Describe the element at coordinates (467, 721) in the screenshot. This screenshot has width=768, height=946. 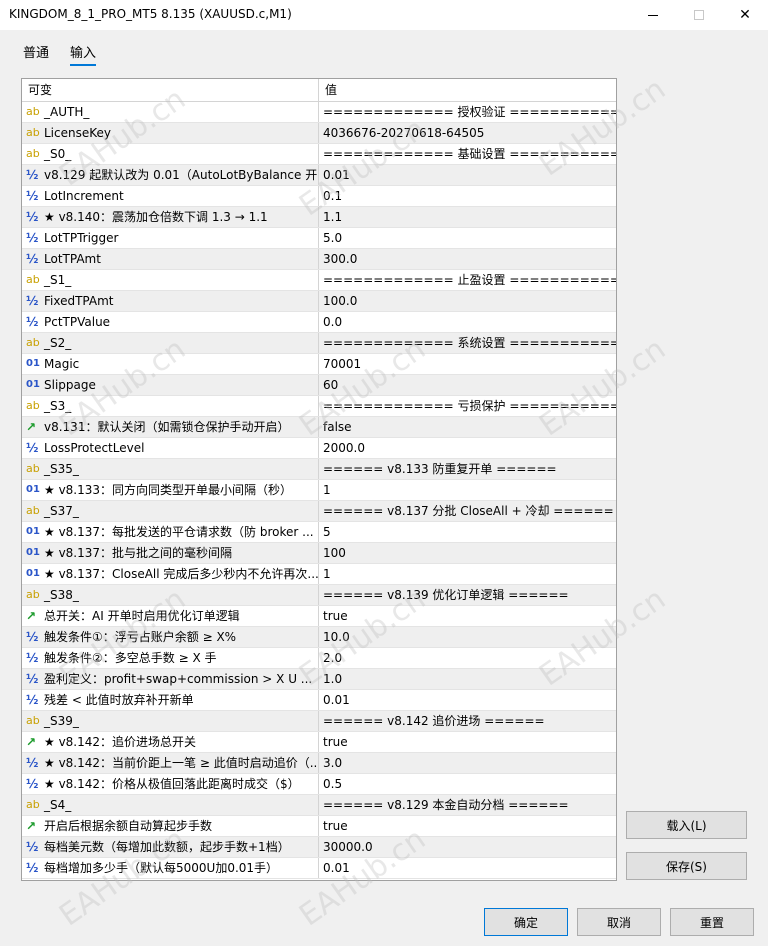
I see `param-value-cell: ====== v8.142 追价进场 ======` at that location.